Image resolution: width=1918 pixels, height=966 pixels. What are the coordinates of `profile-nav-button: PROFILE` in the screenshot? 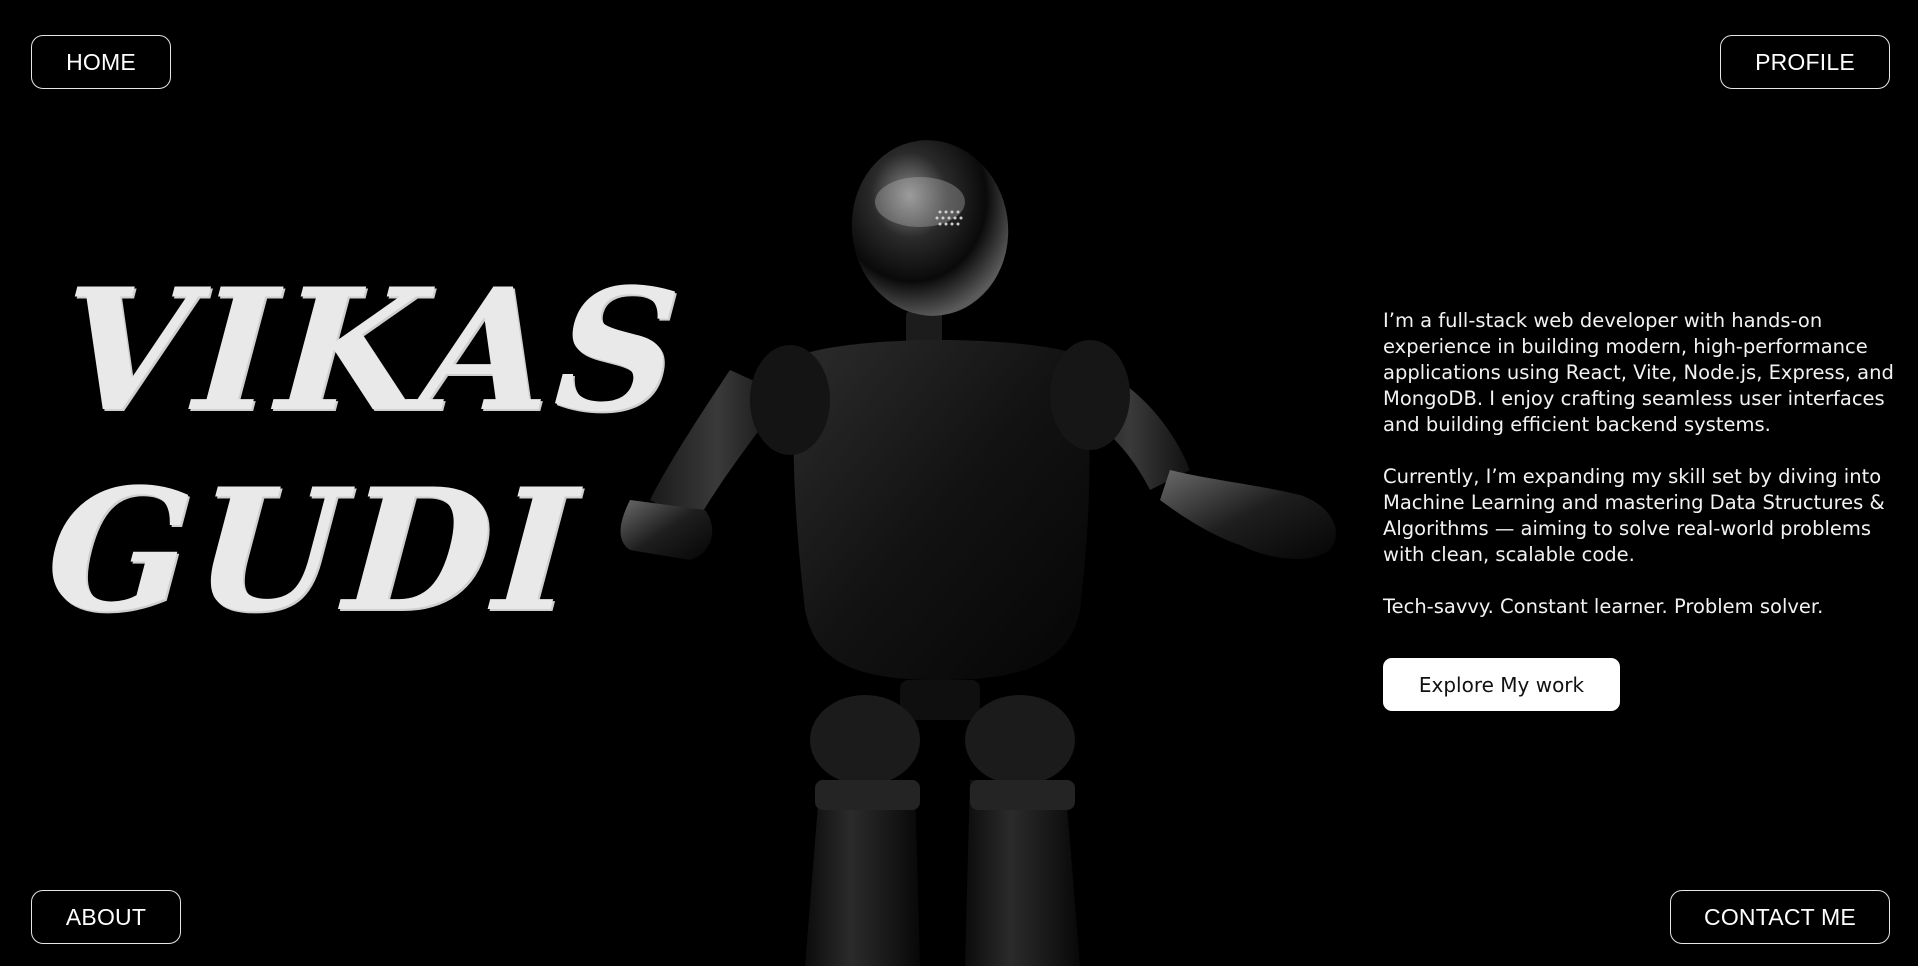 It's located at (1805, 62).